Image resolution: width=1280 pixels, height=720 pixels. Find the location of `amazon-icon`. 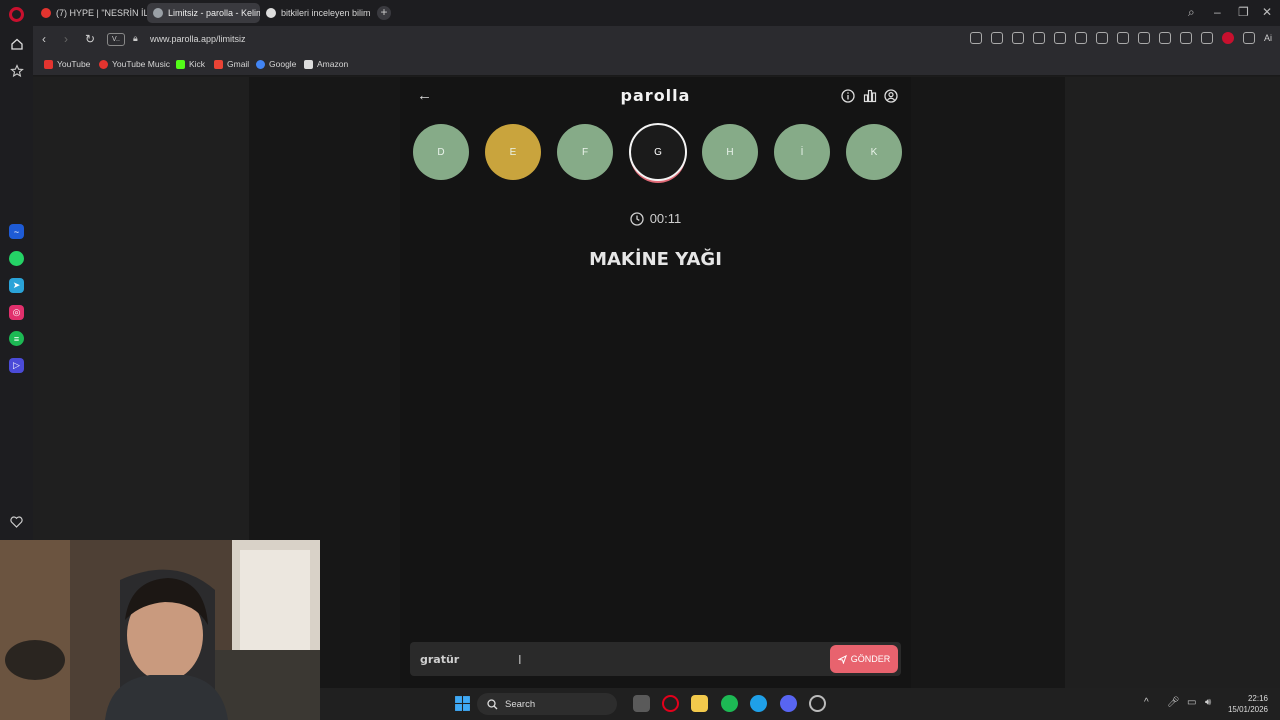

amazon-icon is located at coordinates (308, 64).